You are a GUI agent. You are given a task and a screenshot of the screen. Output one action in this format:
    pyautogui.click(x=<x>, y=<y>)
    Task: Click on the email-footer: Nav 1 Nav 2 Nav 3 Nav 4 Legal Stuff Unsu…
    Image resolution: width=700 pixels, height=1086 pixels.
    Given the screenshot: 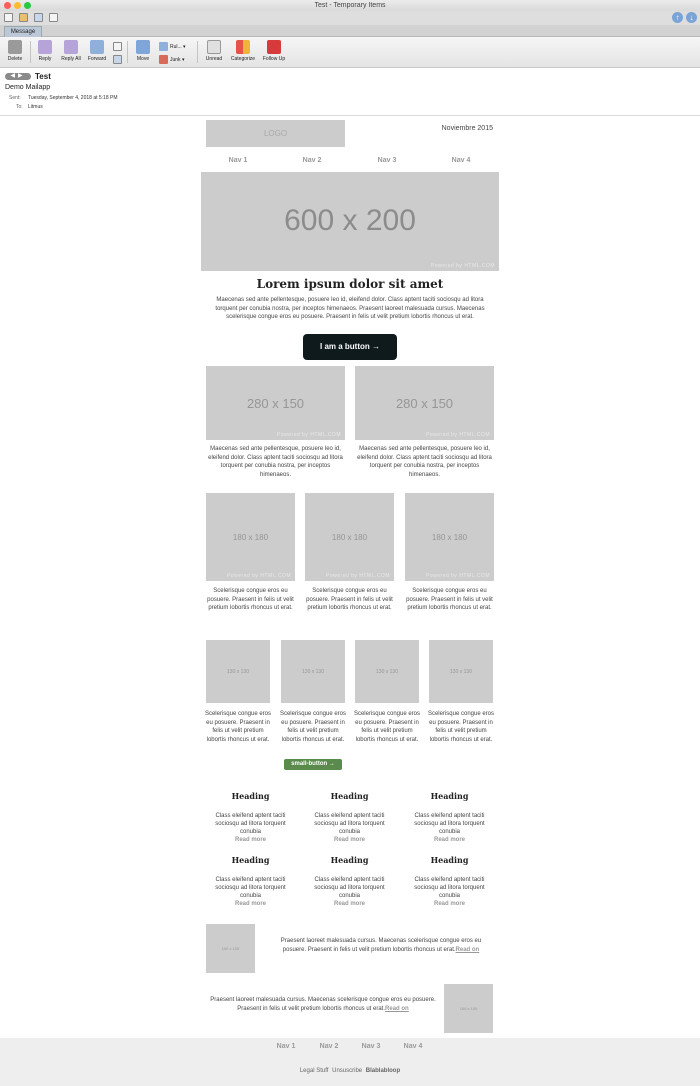 What is the action you would take?
    pyautogui.click(x=350, y=1062)
    